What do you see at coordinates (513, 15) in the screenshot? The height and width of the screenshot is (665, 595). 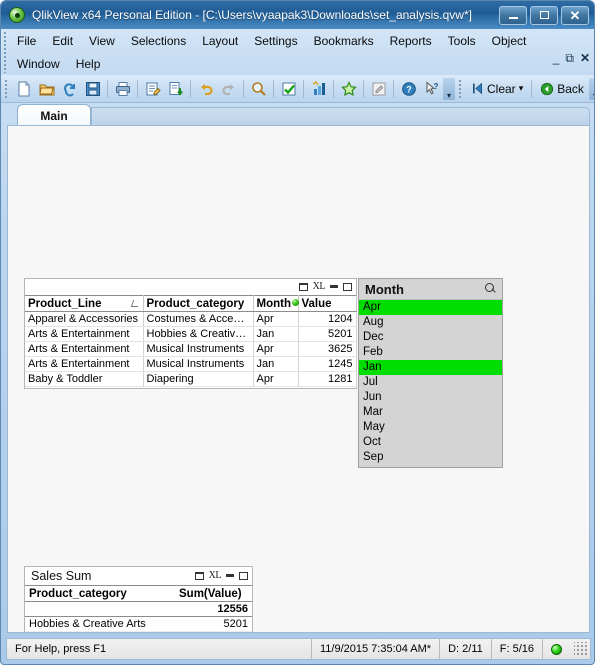 I see `window-minimize-button` at bounding box center [513, 15].